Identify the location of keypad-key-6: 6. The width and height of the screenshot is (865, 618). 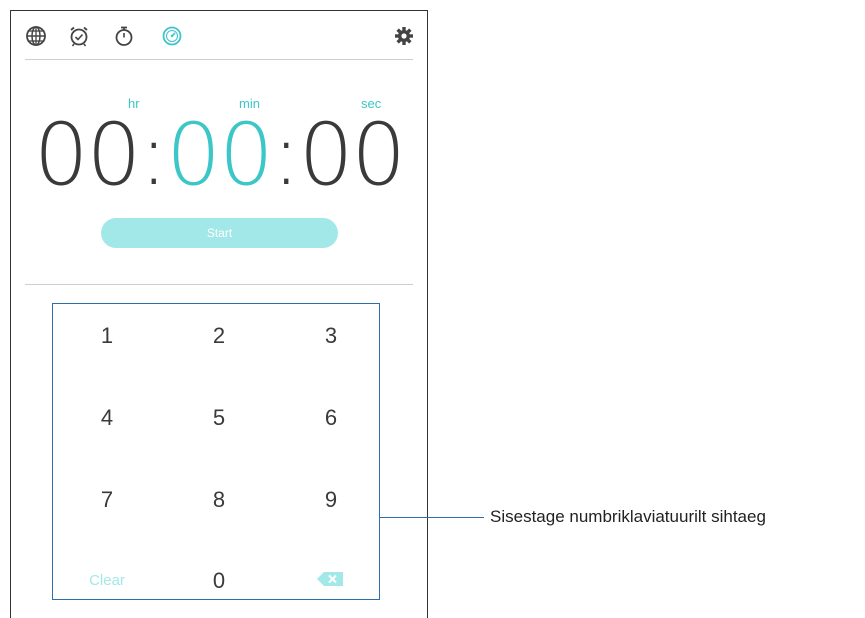
(331, 418).